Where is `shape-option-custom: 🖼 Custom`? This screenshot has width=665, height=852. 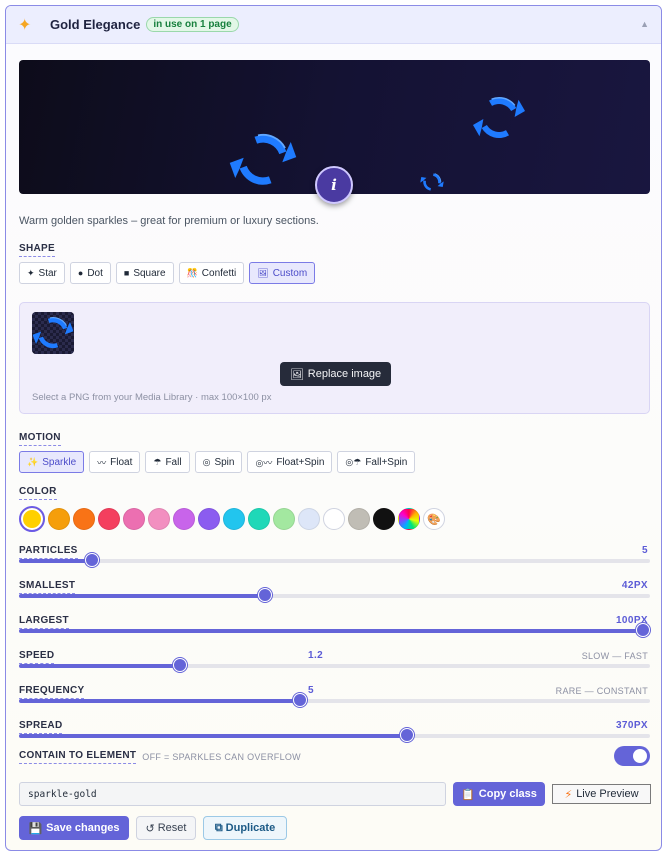
shape-option-custom: 🖼 Custom is located at coordinates (282, 273).